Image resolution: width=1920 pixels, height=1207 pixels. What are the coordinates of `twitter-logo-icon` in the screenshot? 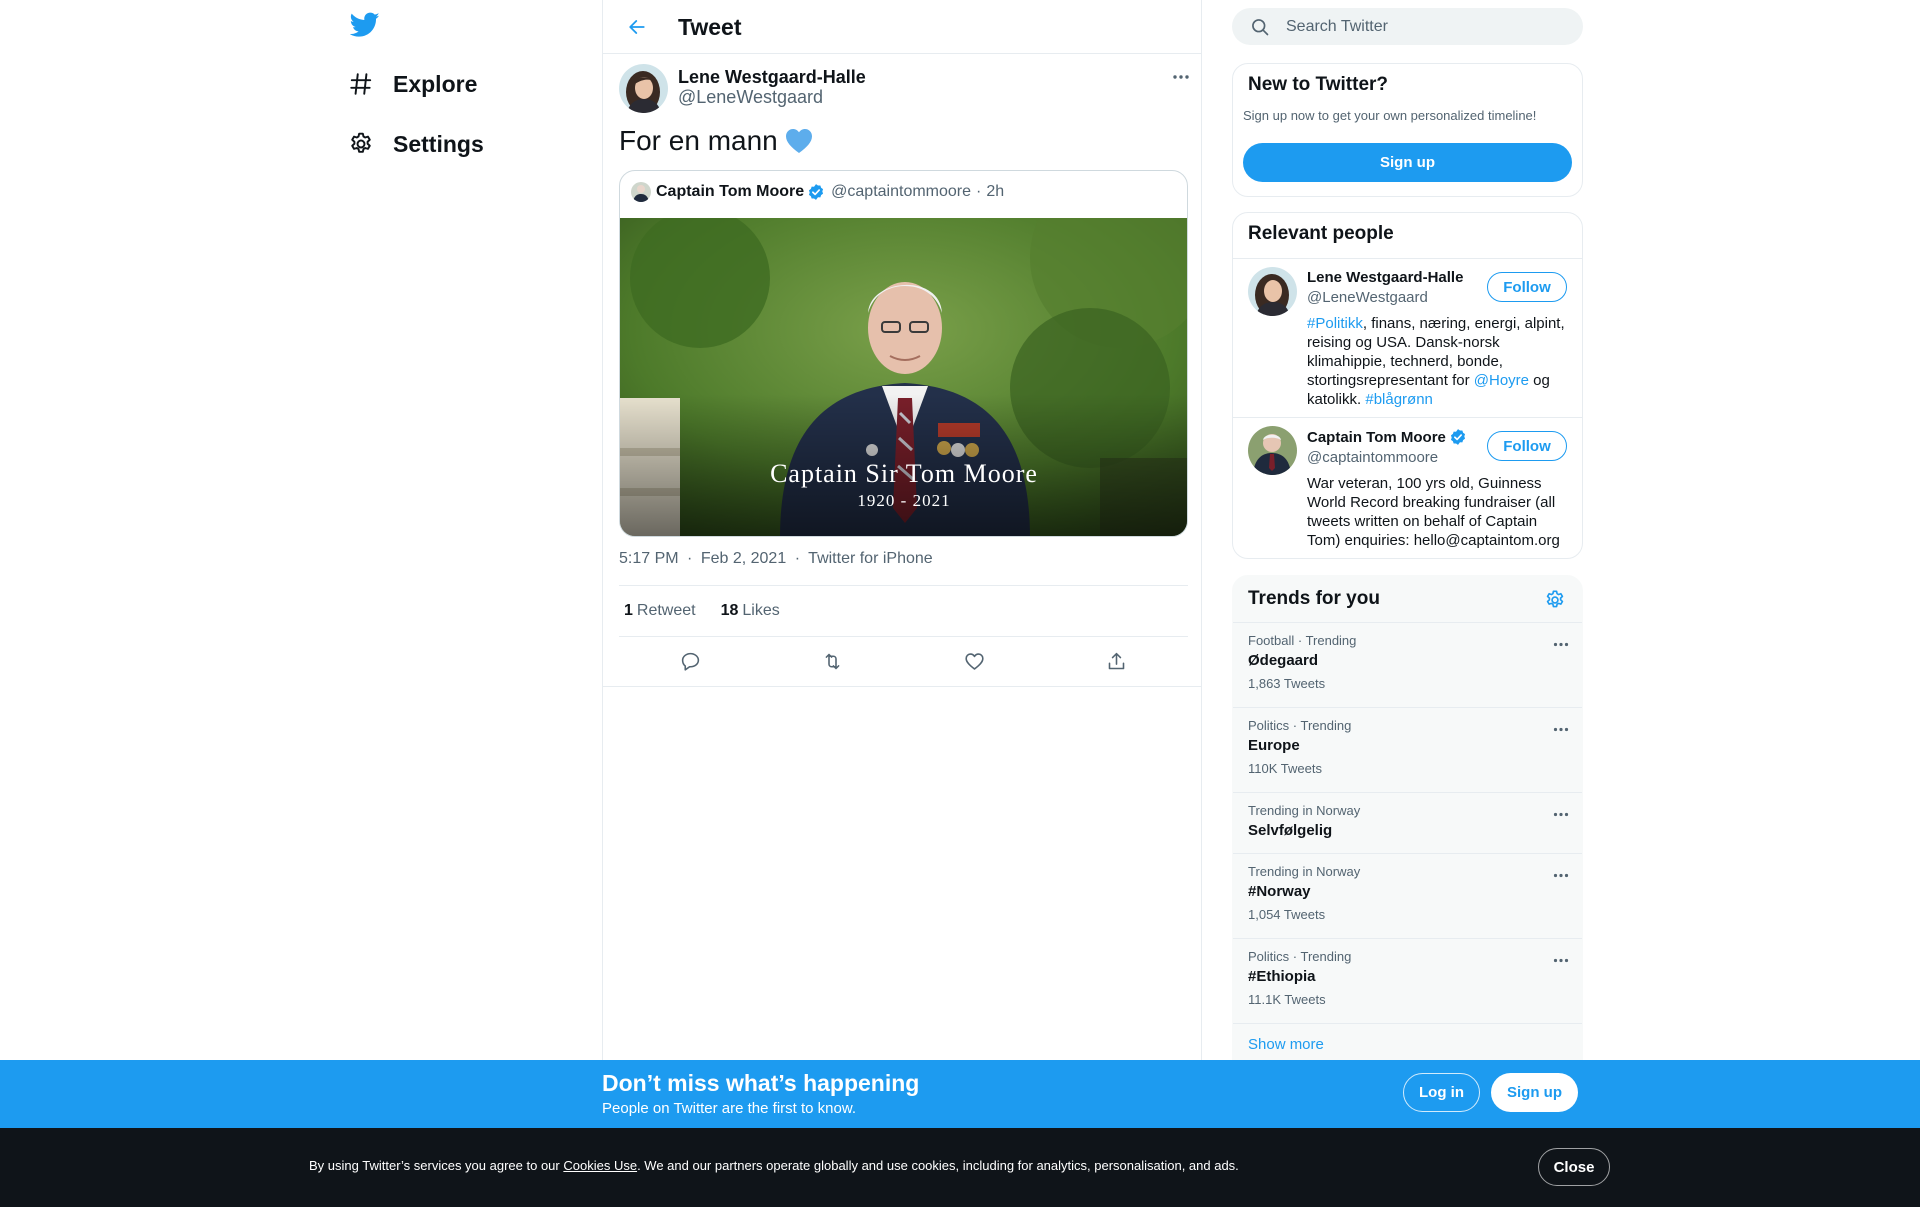 It's located at (367, 27).